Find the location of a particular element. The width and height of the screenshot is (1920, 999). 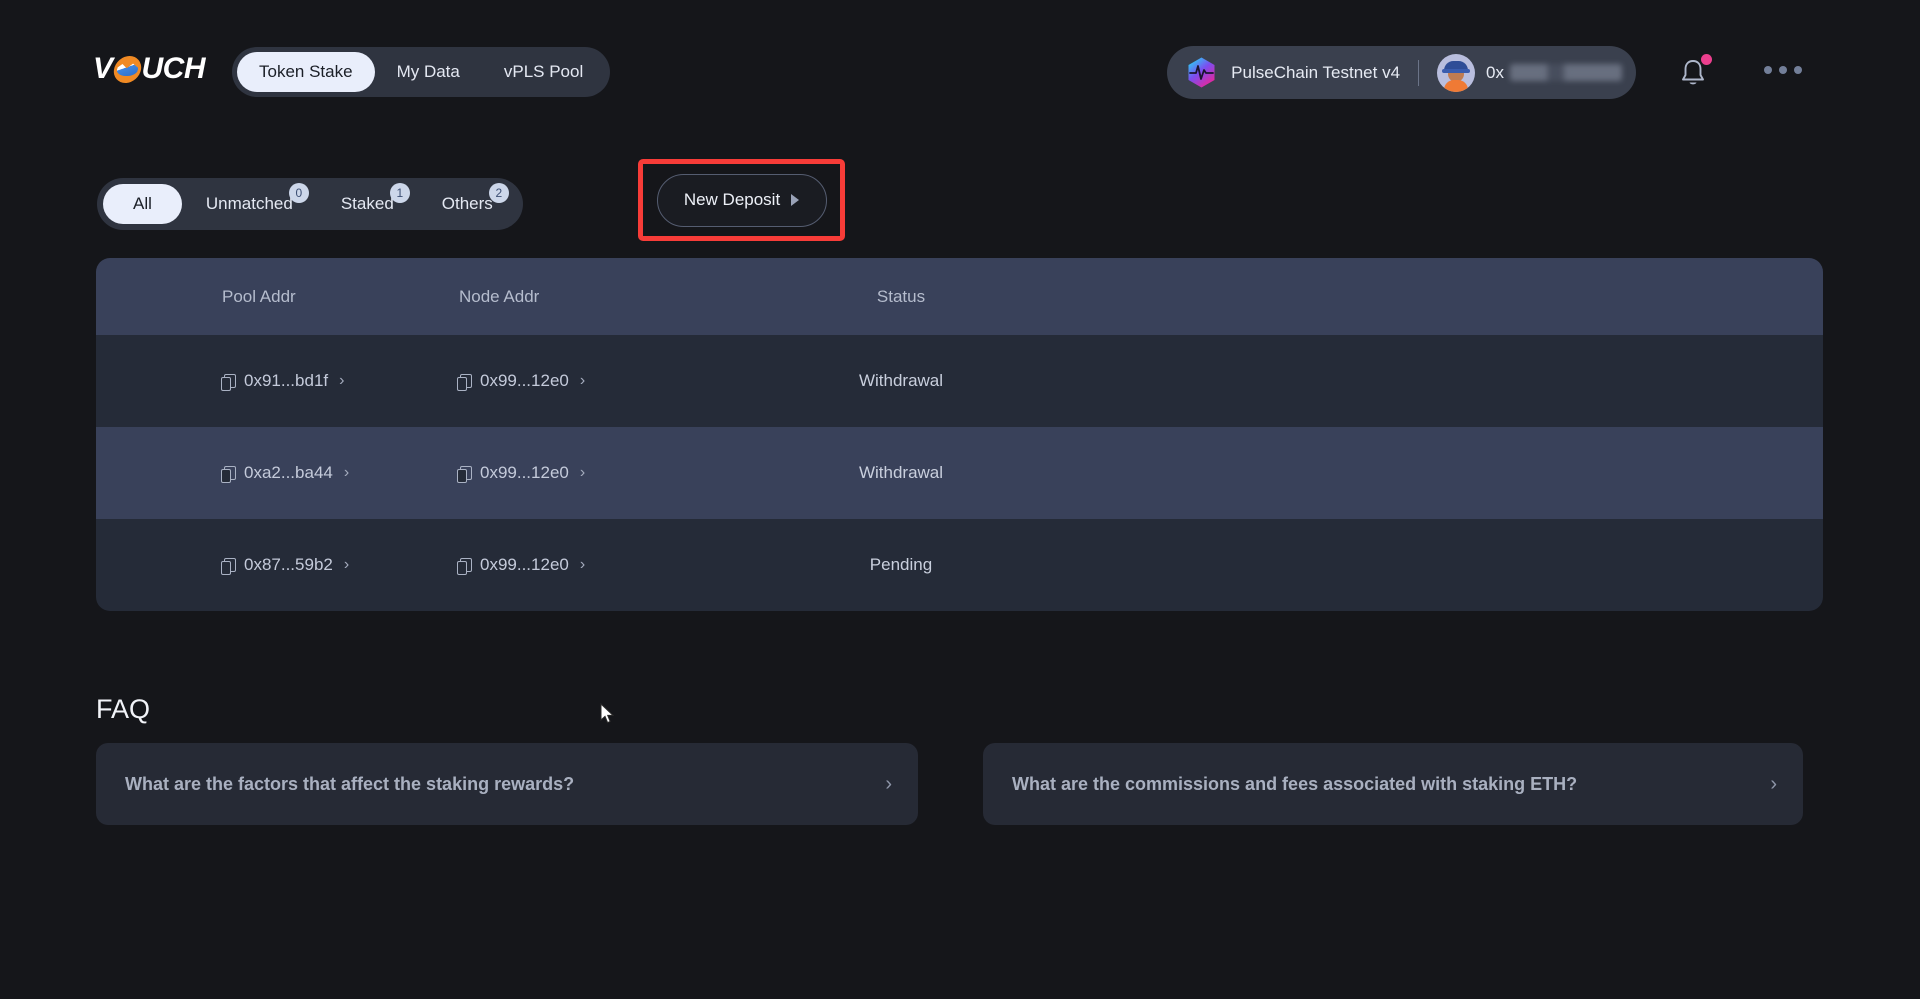

nav-item-token-stake: Token Stake is located at coordinates (306, 72).